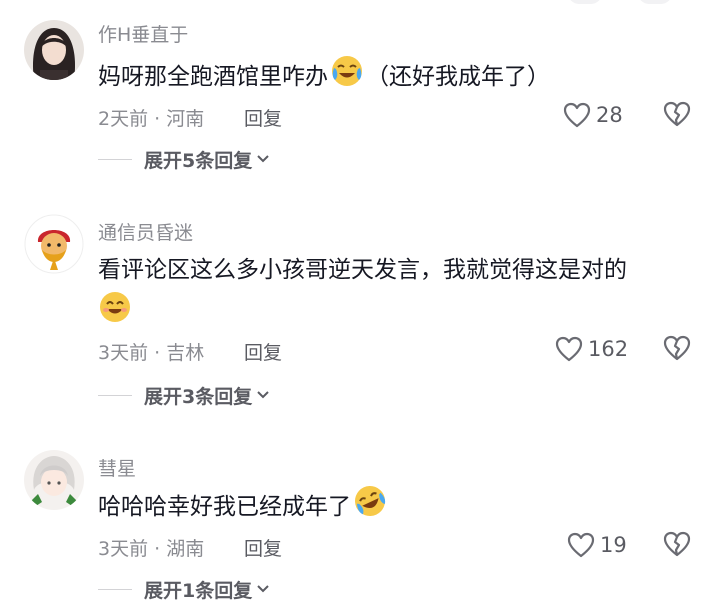 The image size is (716, 616). What do you see at coordinates (145, 231) in the screenshot?
I see `comment-username: 通信员昏迷` at bounding box center [145, 231].